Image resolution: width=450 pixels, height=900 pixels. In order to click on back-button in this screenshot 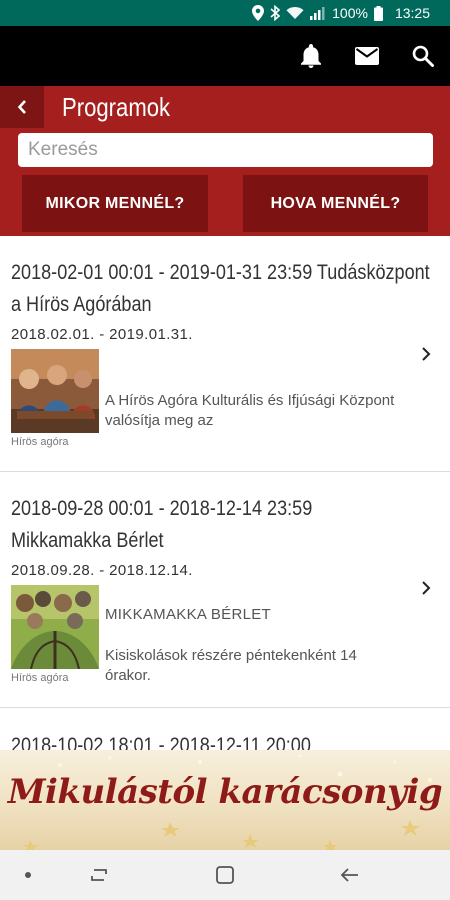, I will do `click(22, 107)`.